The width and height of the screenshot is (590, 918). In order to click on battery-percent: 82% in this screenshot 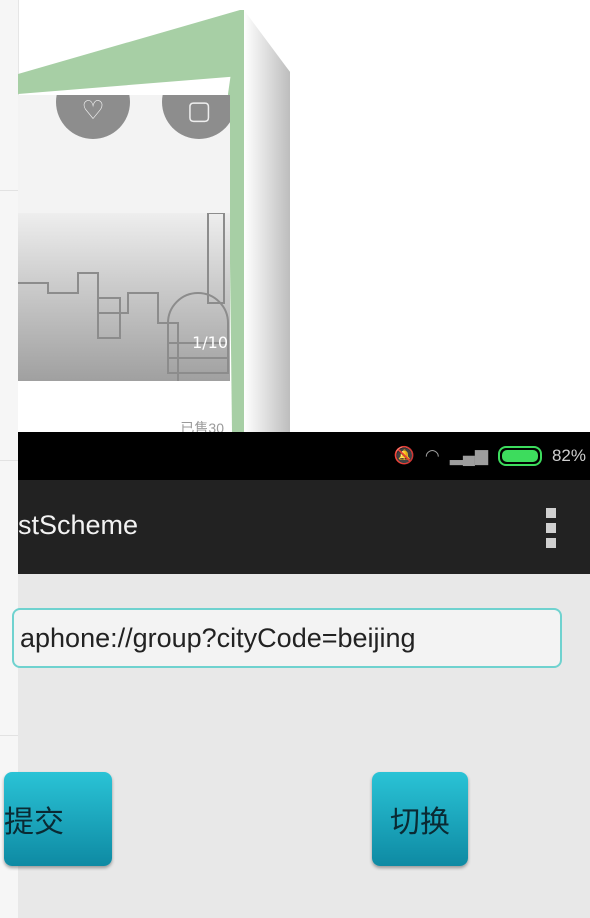, I will do `click(568, 455)`.